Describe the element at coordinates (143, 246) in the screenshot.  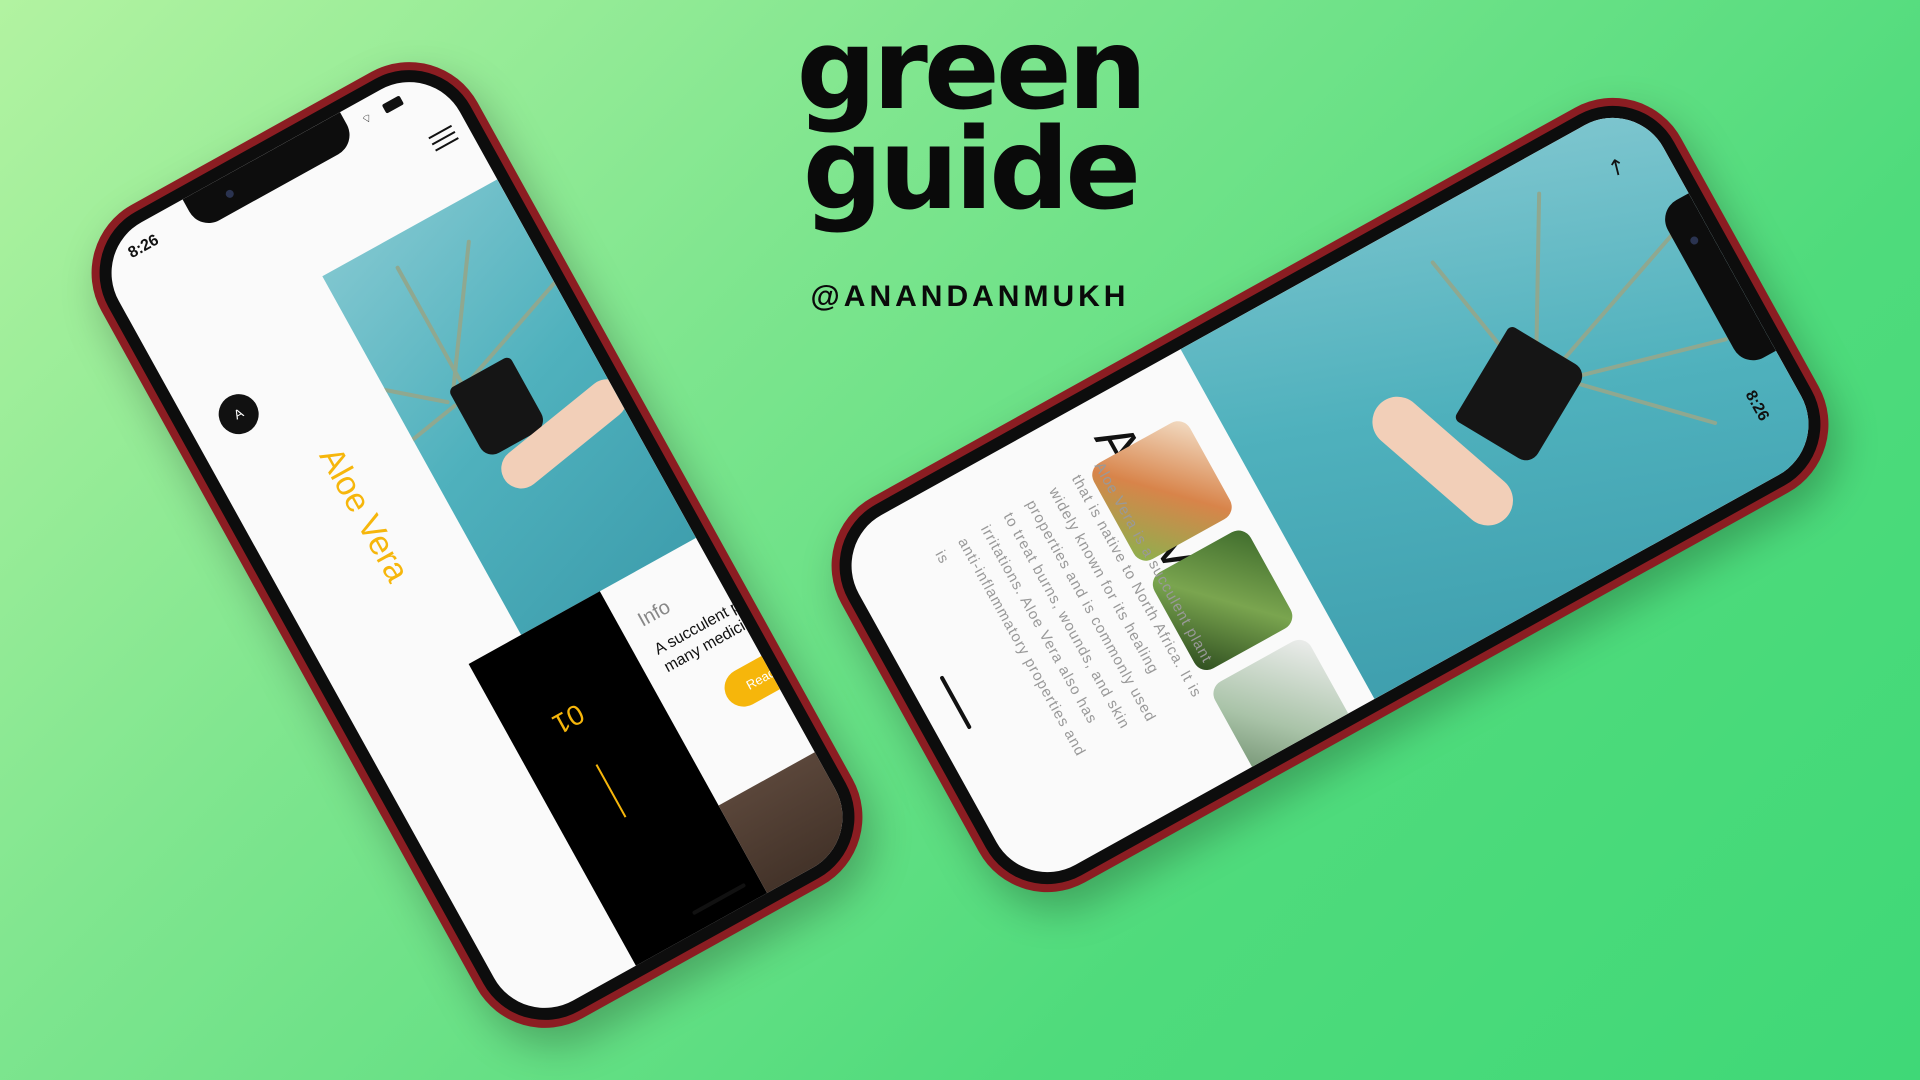
I see `status-time: 8:26` at that location.